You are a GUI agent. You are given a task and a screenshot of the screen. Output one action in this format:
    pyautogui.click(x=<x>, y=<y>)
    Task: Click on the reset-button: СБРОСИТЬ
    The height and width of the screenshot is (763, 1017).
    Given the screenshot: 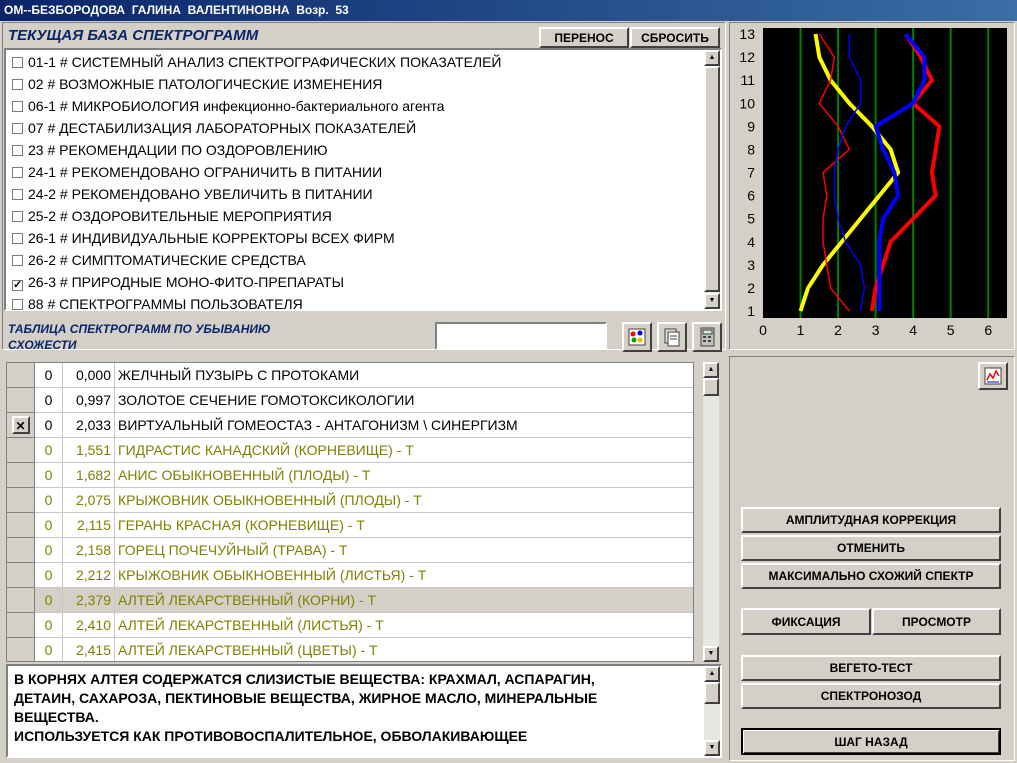 What is the action you would take?
    pyautogui.click(x=675, y=37)
    